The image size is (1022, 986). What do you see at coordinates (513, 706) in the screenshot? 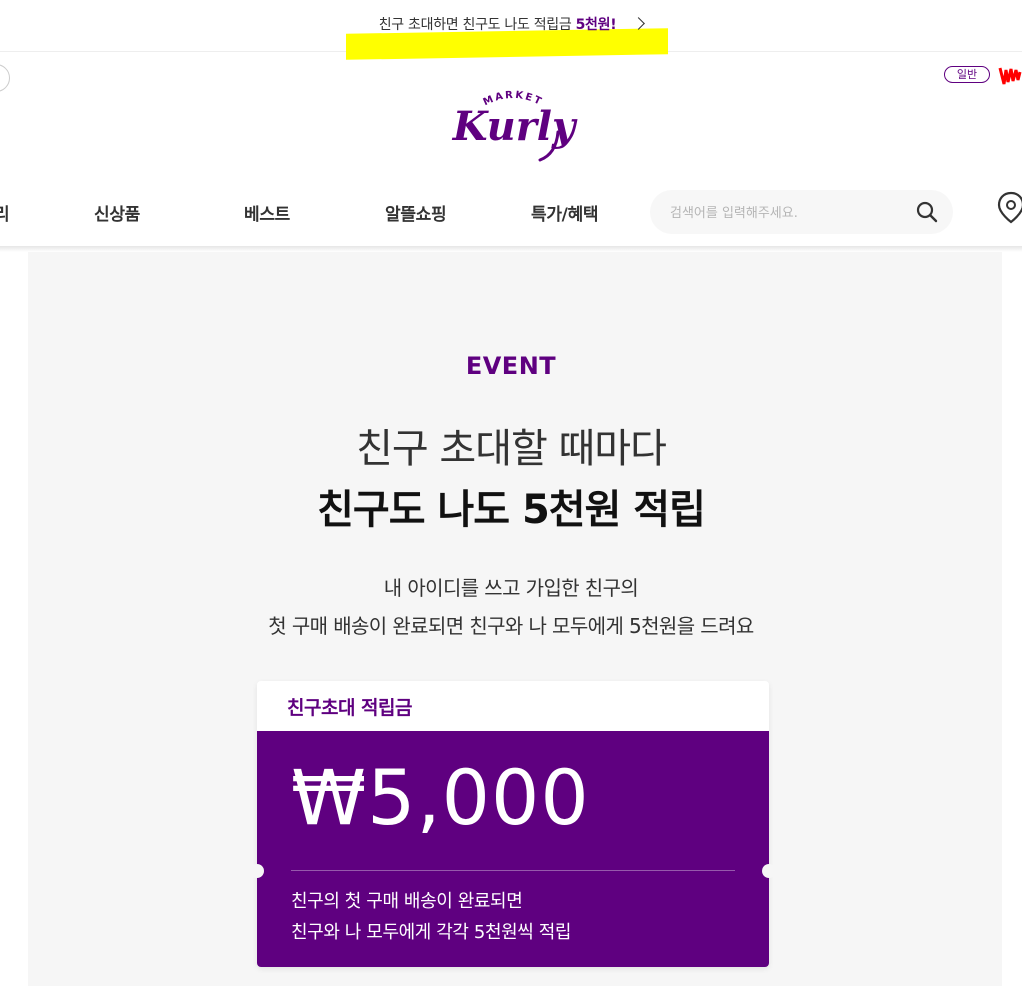
I see `card-header: 친구초대 적립금` at bounding box center [513, 706].